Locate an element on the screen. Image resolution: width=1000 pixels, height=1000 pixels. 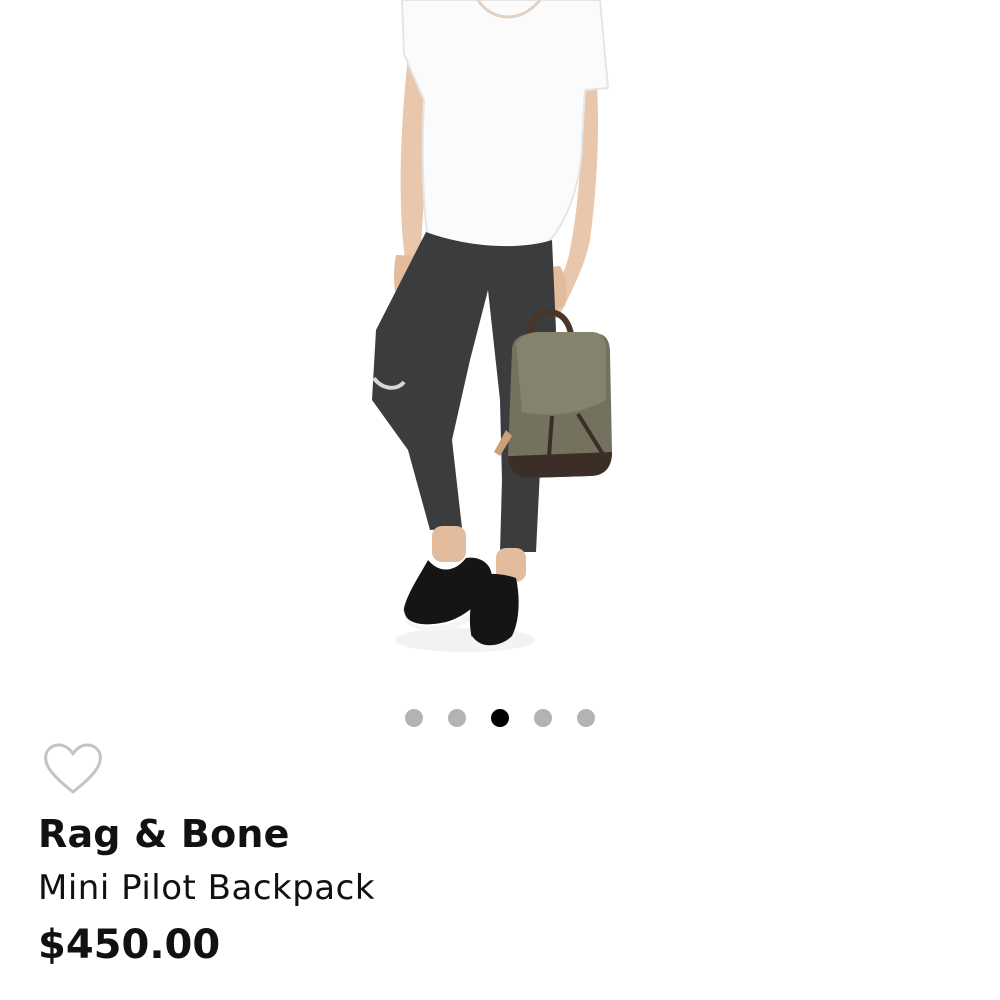
favorite-button is located at coordinates (73, 770).